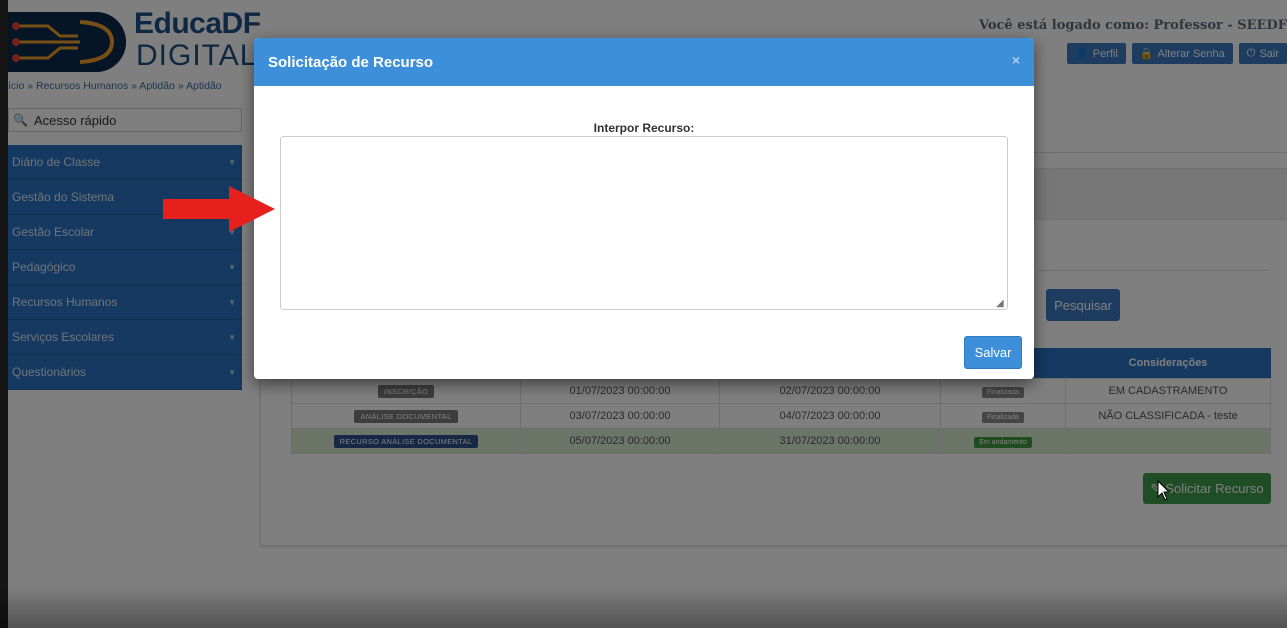  What do you see at coordinates (644, 62) in the screenshot?
I see `modal-header: Solicitação de Recurso ×` at bounding box center [644, 62].